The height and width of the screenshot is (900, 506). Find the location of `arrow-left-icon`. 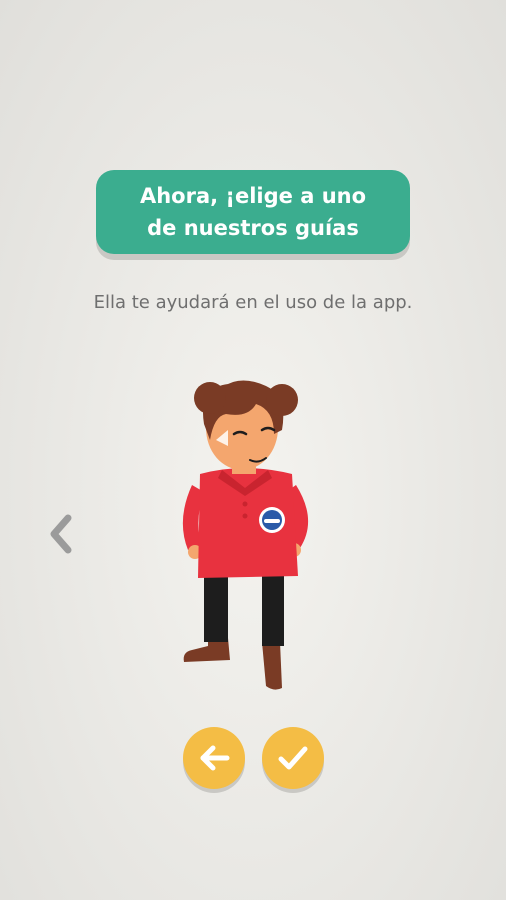

arrow-left-icon is located at coordinates (215, 758).